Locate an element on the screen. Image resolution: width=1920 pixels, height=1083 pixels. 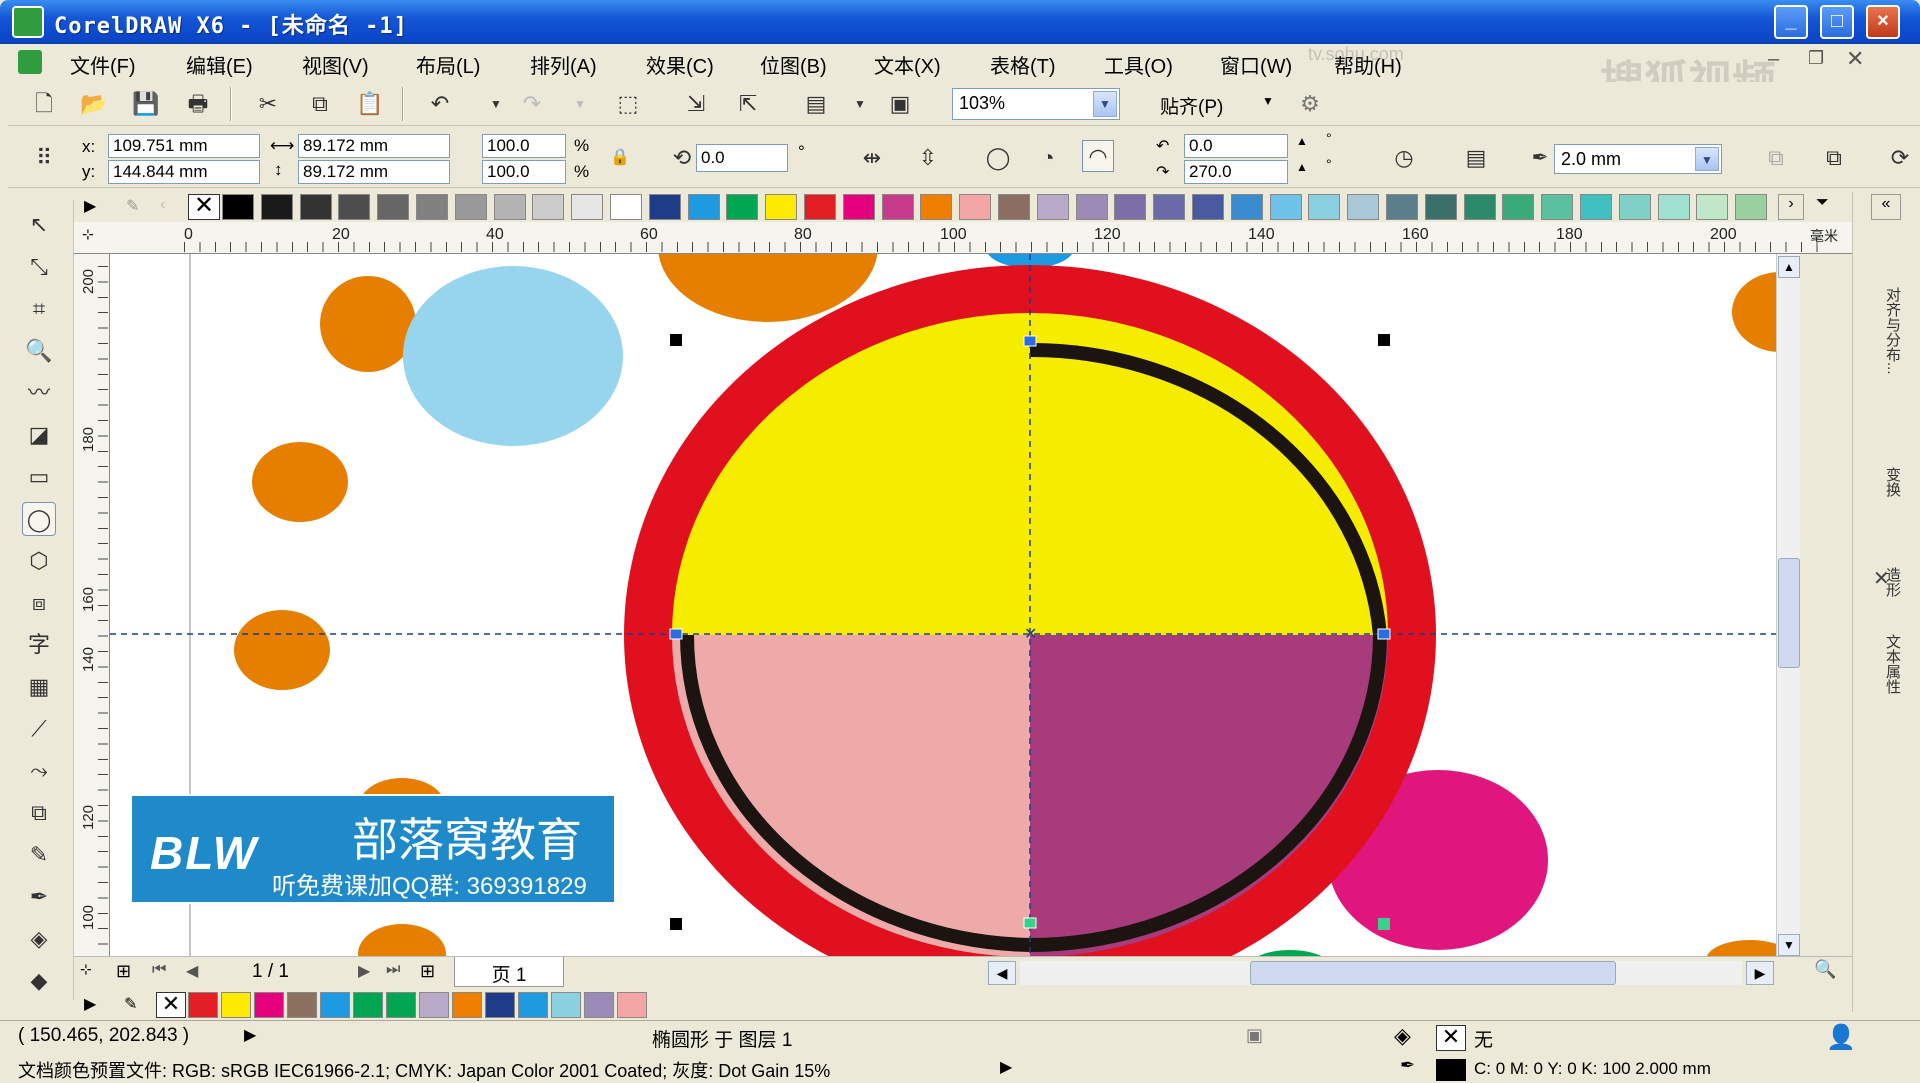
minimize-button: _ is located at coordinates (1791, 22).